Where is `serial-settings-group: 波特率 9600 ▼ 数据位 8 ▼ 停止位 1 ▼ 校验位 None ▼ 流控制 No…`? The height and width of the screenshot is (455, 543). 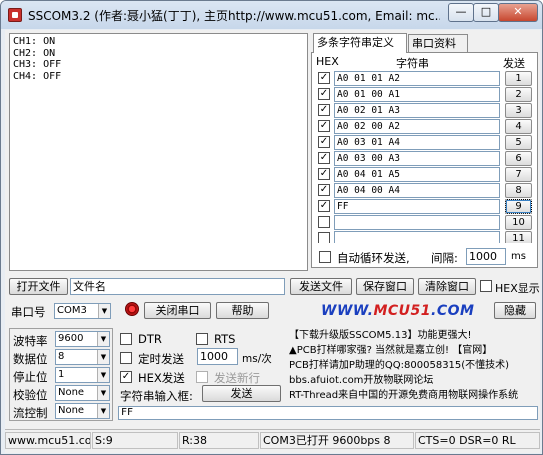 serial-settings-group: 波特率 9600 ▼ 数据位 8 ▼ 停止位 1 ▼ 校验位 None ▼ 流控制 No… is located at coordinates (61, 374).